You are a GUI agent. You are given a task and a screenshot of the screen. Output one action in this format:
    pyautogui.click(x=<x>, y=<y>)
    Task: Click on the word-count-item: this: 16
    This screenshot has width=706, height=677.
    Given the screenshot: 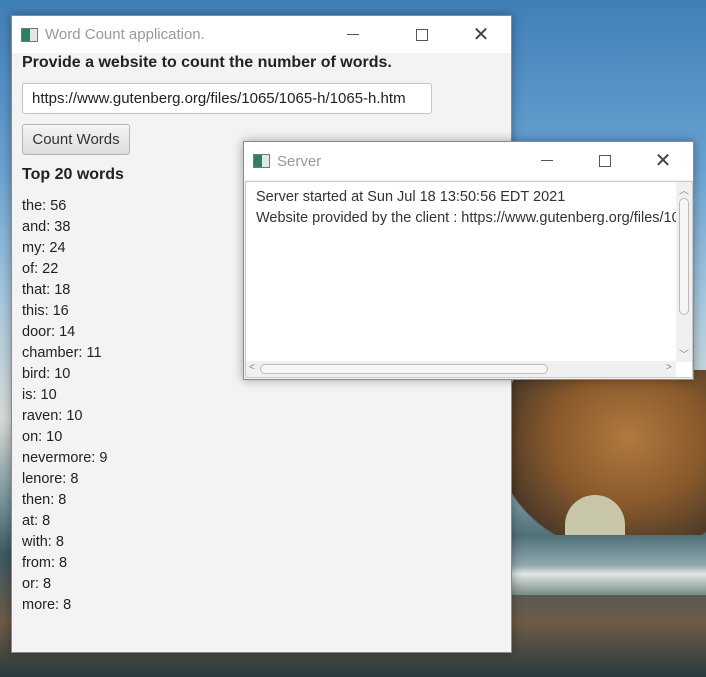 What is the action you would take?
    pyautogui.click(x=45, y=311)
    